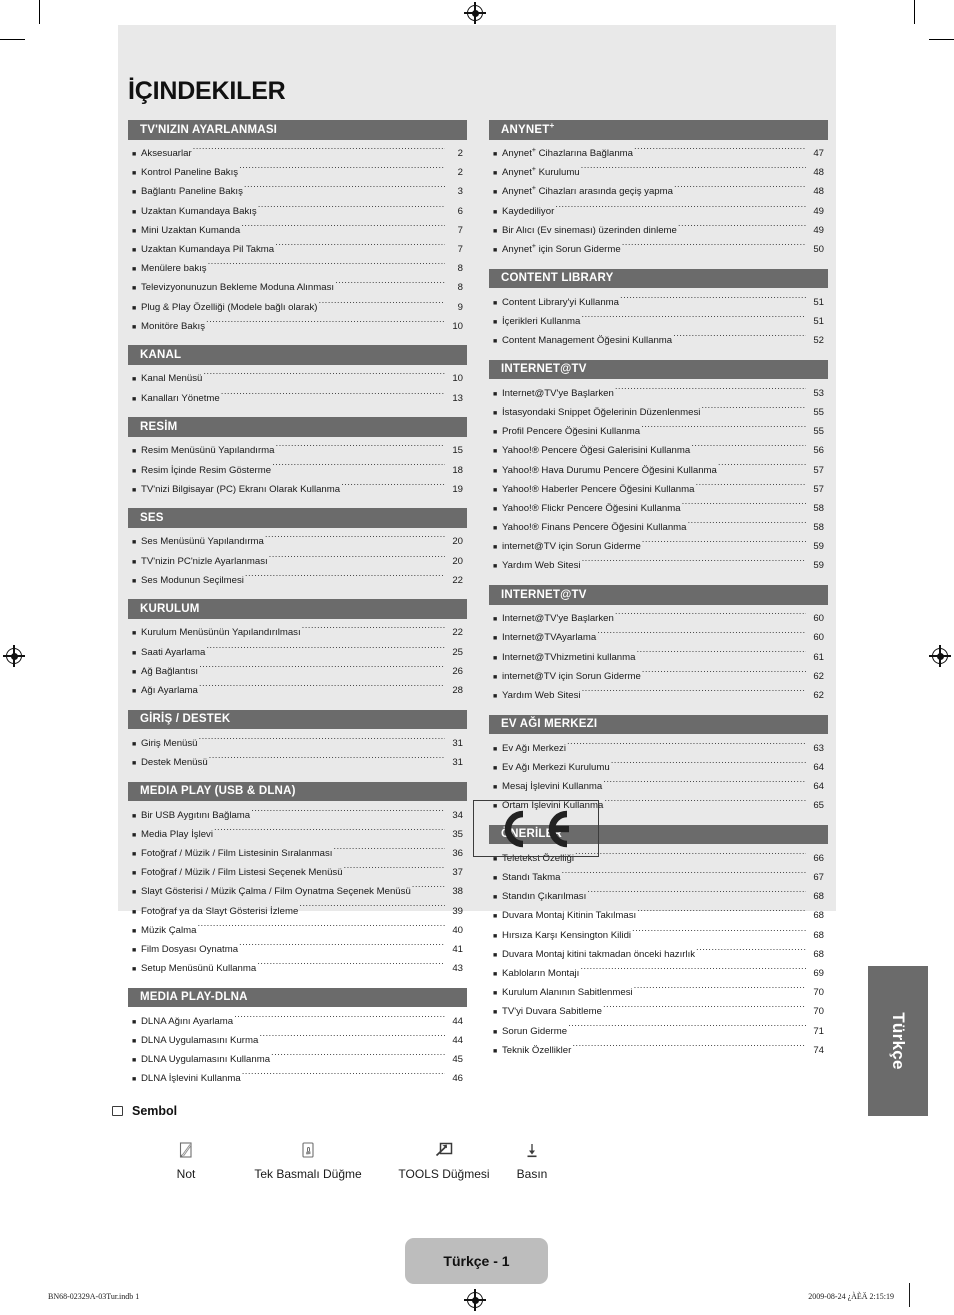 This screenshot has width=954, height=1315. What do you see at coordinates (561, 302) in the screenshot?
I see `toc-entry-label: Content Library'yi Kullanma` at bounding box center [561, 302].